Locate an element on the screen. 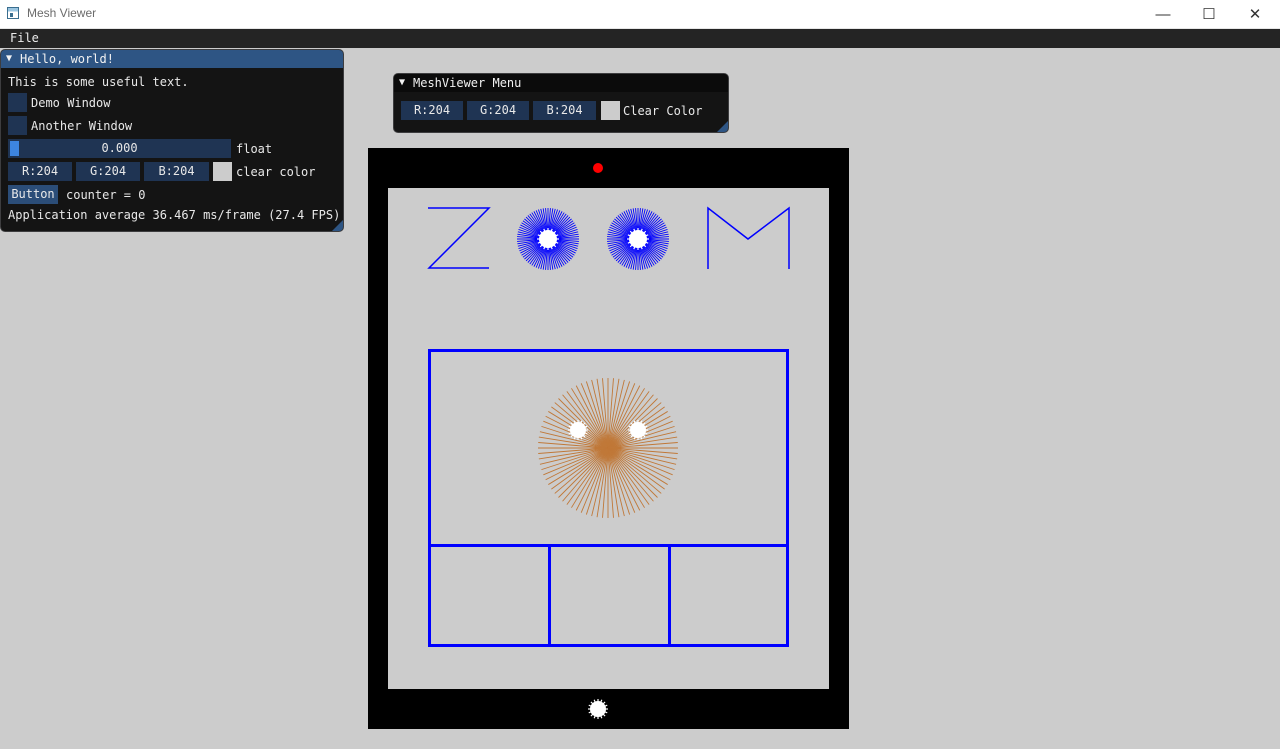 The height and width of the screenshot is (749, 1280). mesh-clear-color-r-field: R:204 is located at coordinates (432, 110).